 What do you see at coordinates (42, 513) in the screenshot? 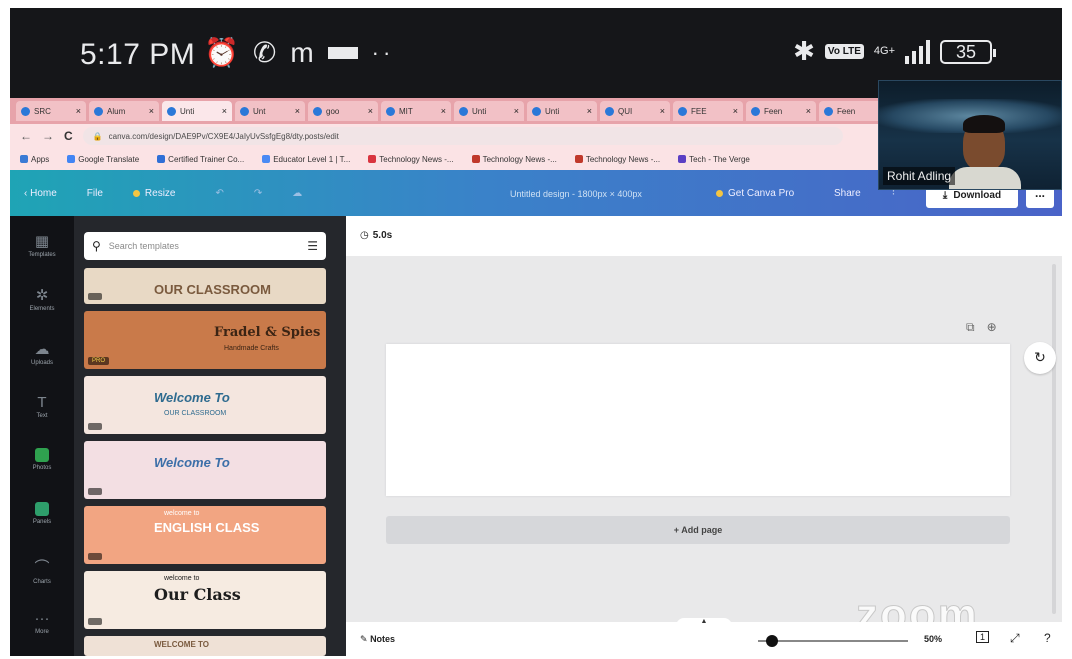
I see `sidebar-item-panels: Panels` at bounding box center [42, 513].